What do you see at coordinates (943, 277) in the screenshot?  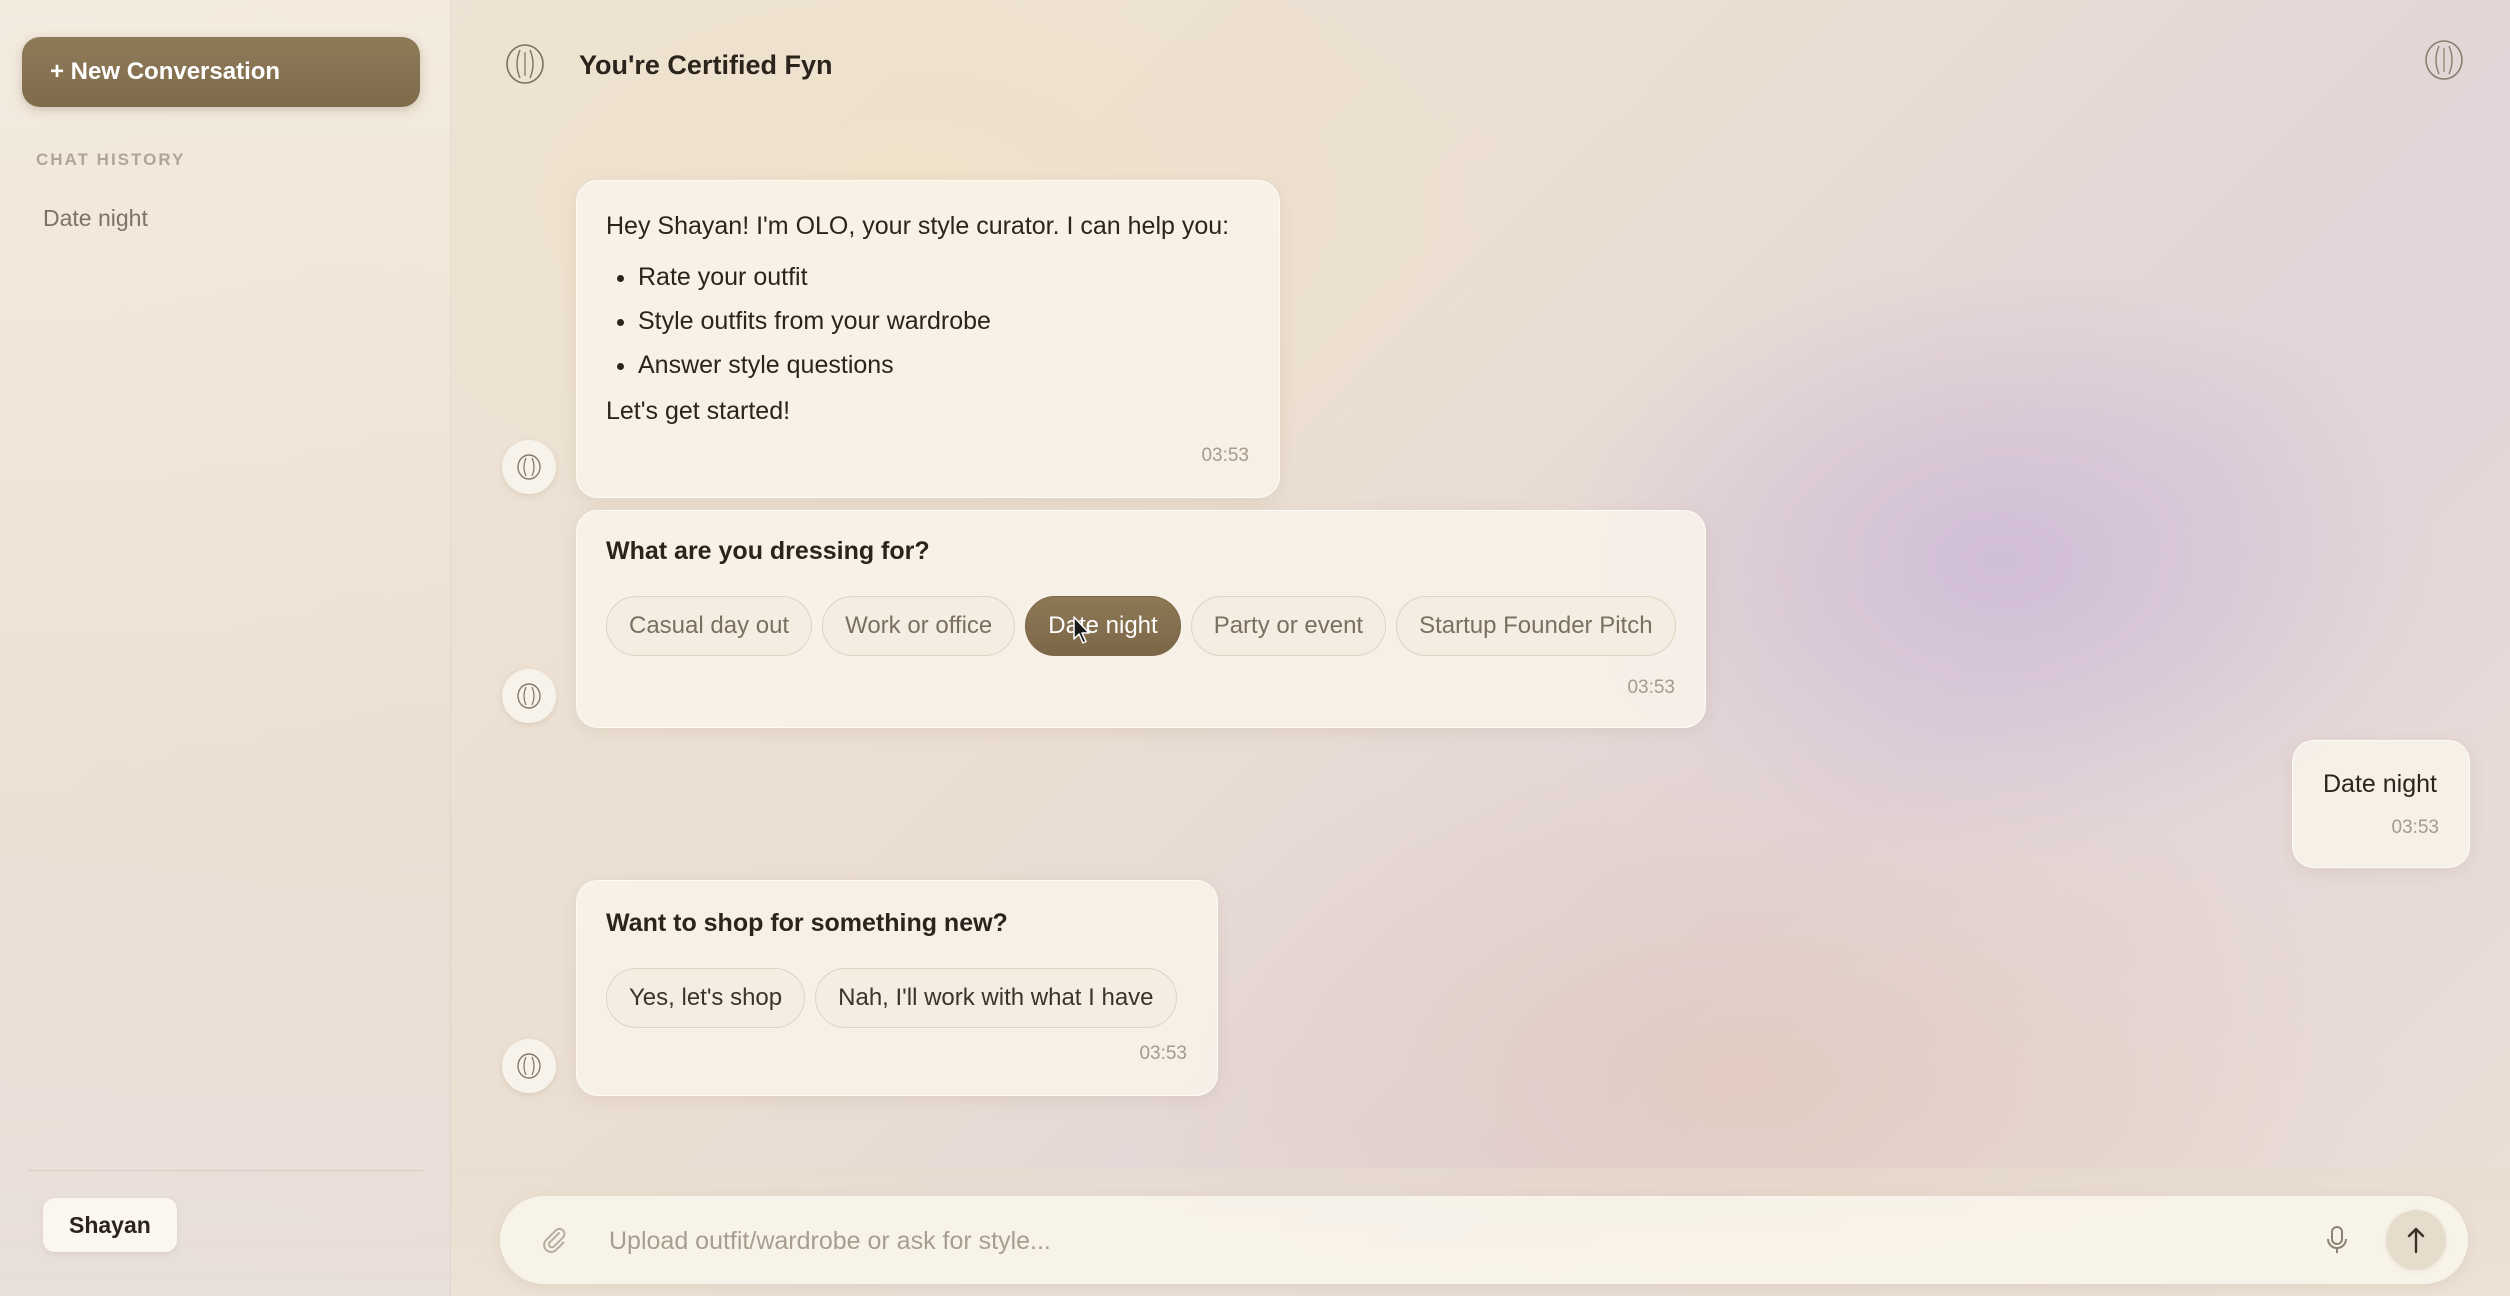 I see `list-item: Rate your outfit` at bounding box center [943, 277].